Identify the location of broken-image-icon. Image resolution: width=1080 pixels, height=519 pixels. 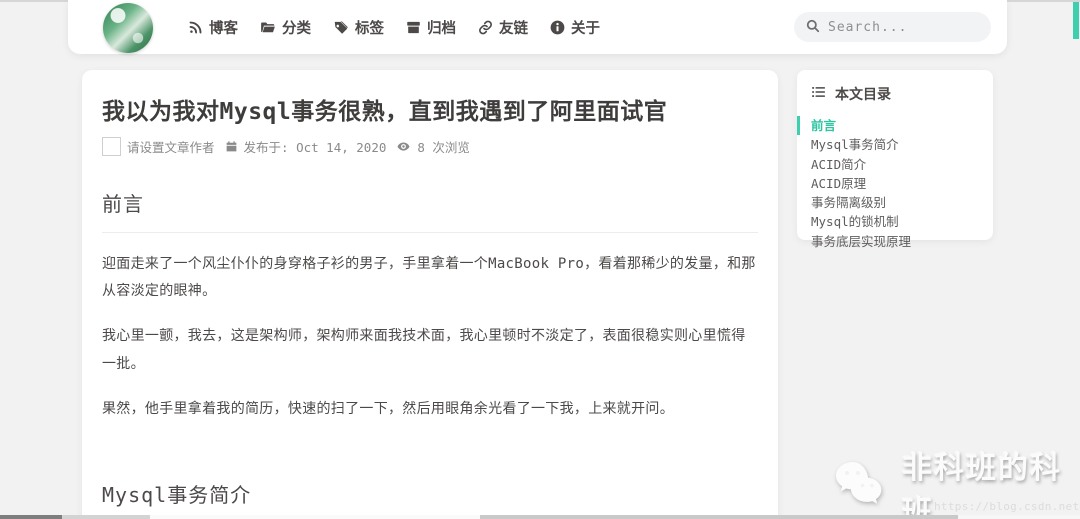
(111, 146).